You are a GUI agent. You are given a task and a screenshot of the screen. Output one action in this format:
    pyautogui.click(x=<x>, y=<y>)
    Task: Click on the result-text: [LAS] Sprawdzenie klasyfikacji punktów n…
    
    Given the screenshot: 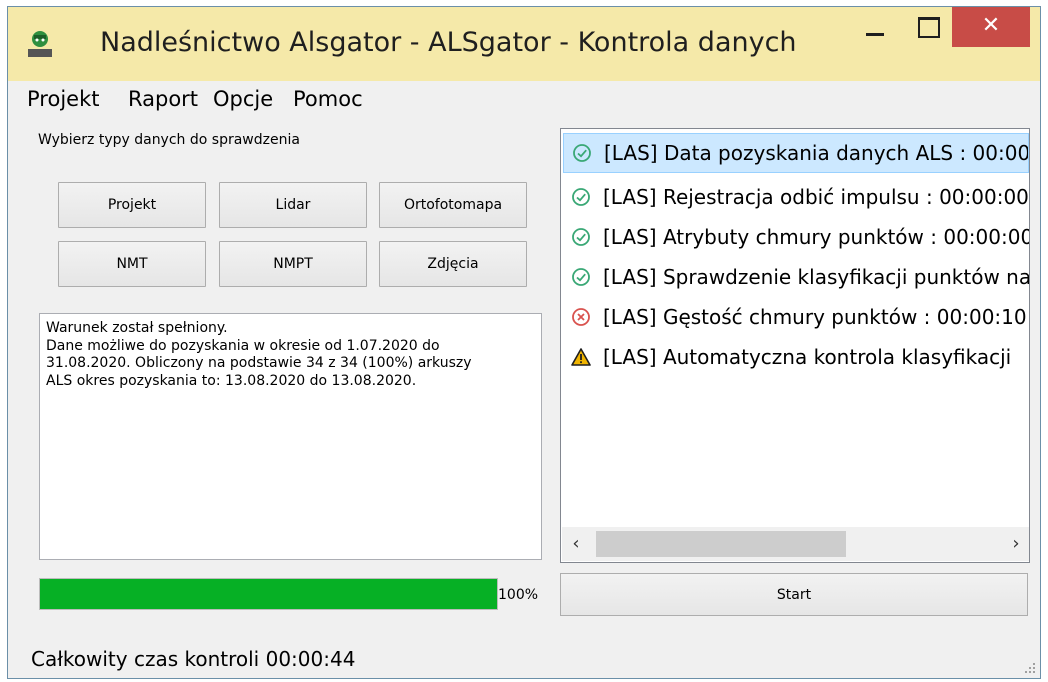 What is the action you would take?
    pyautogui.click(x=816, y=277)
    